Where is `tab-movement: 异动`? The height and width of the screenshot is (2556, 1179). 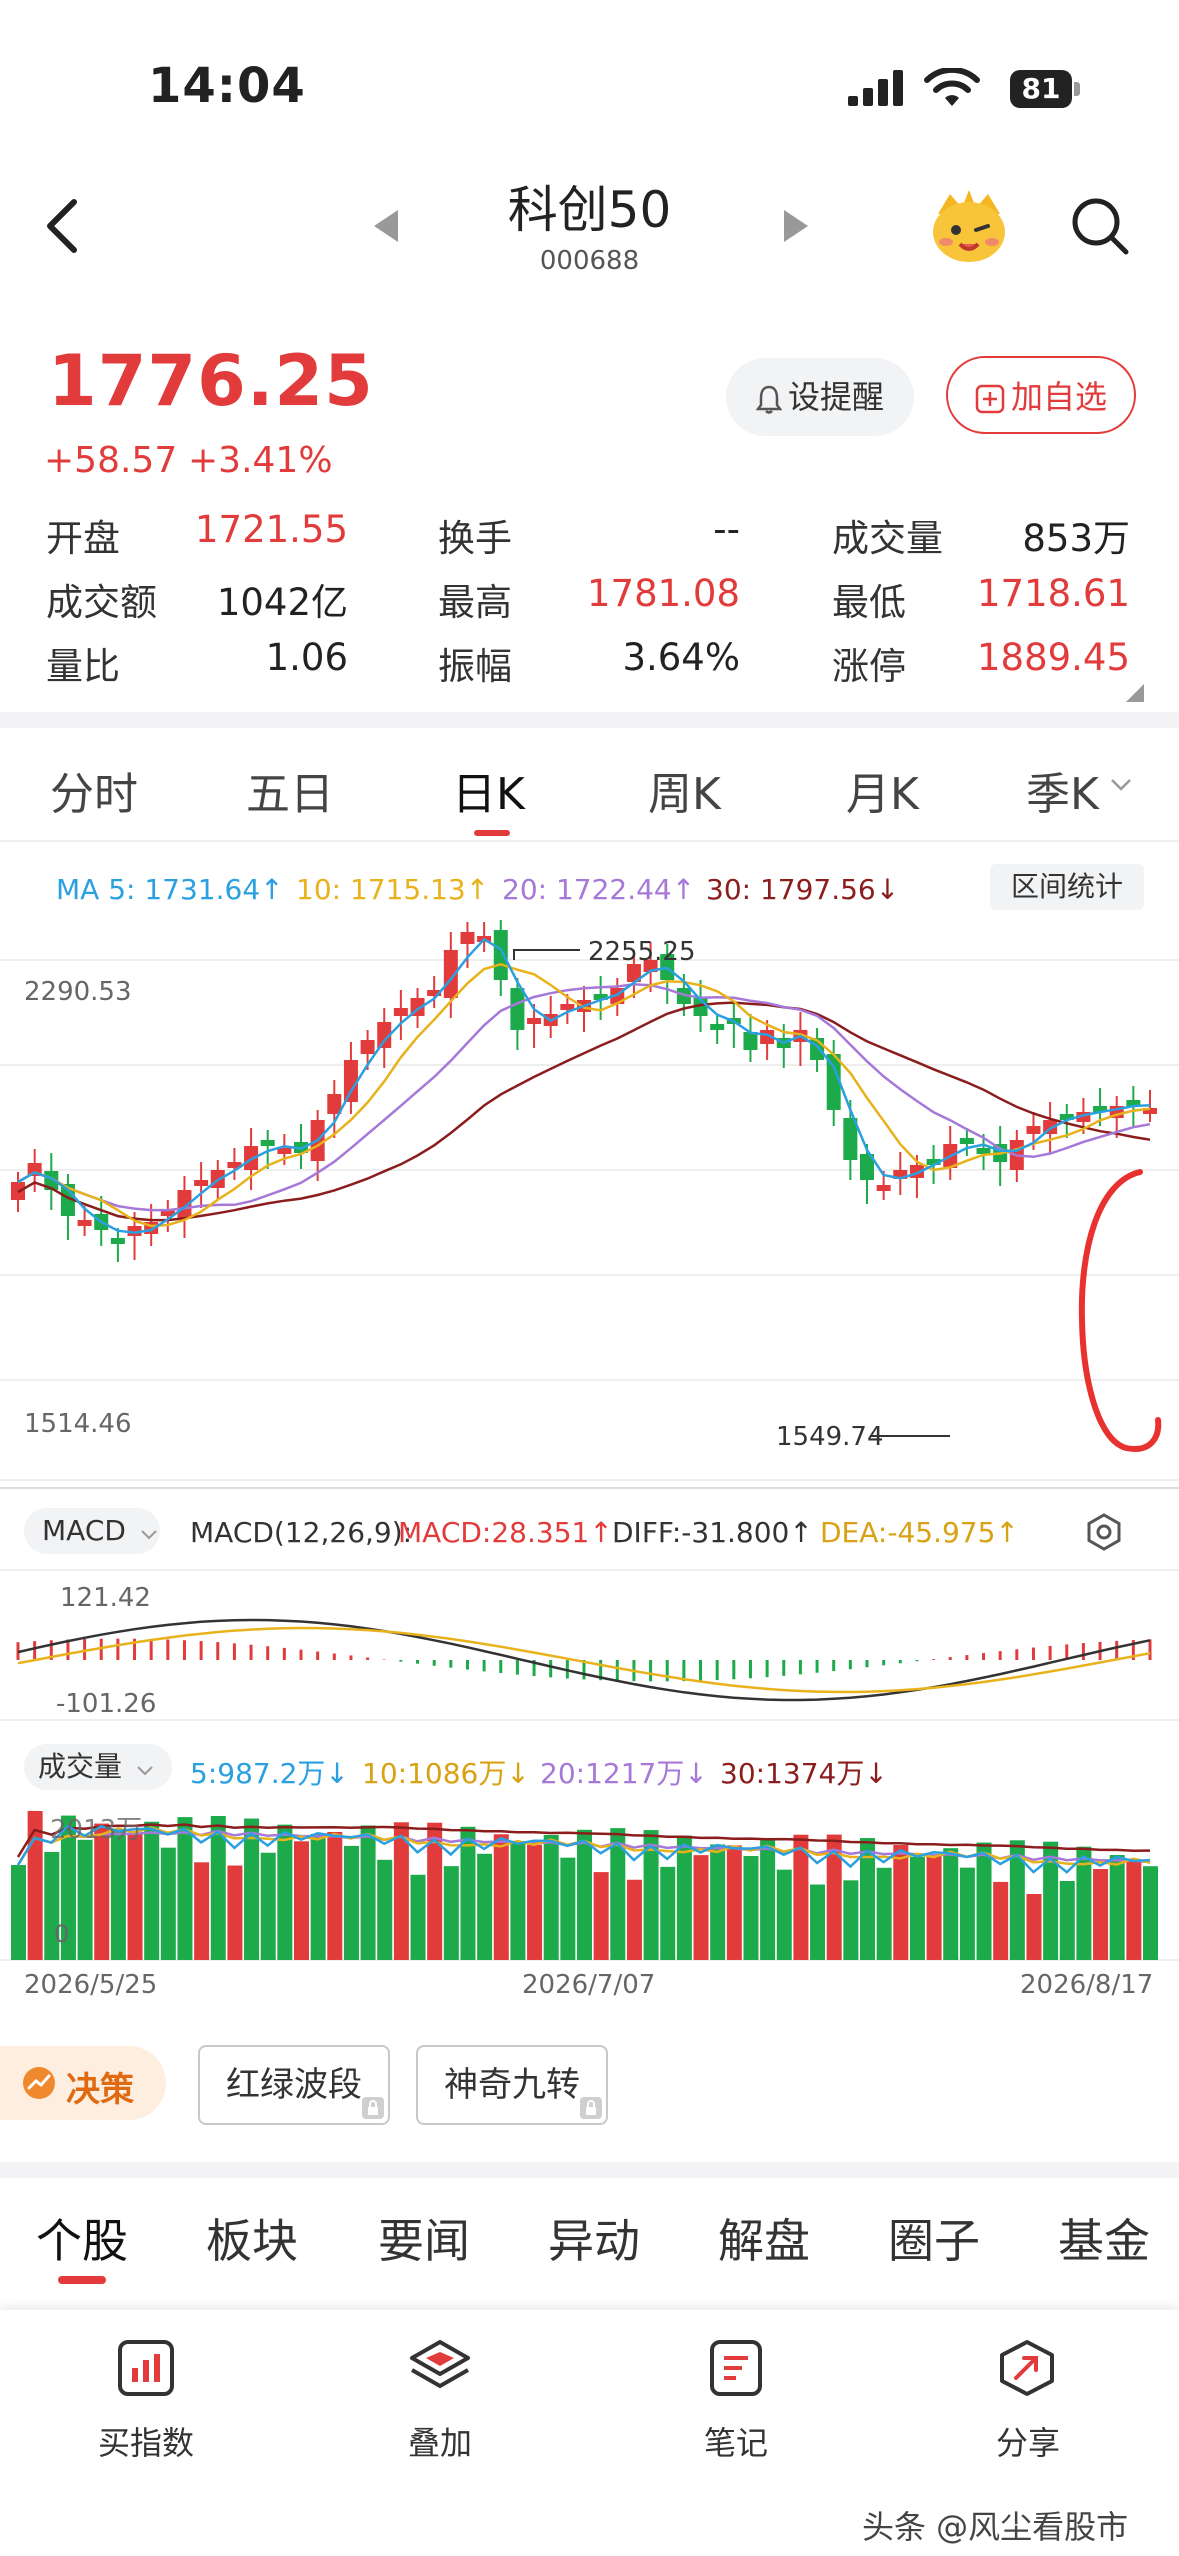 tab-movement: 异动 is located at coordinates (594, 2238).